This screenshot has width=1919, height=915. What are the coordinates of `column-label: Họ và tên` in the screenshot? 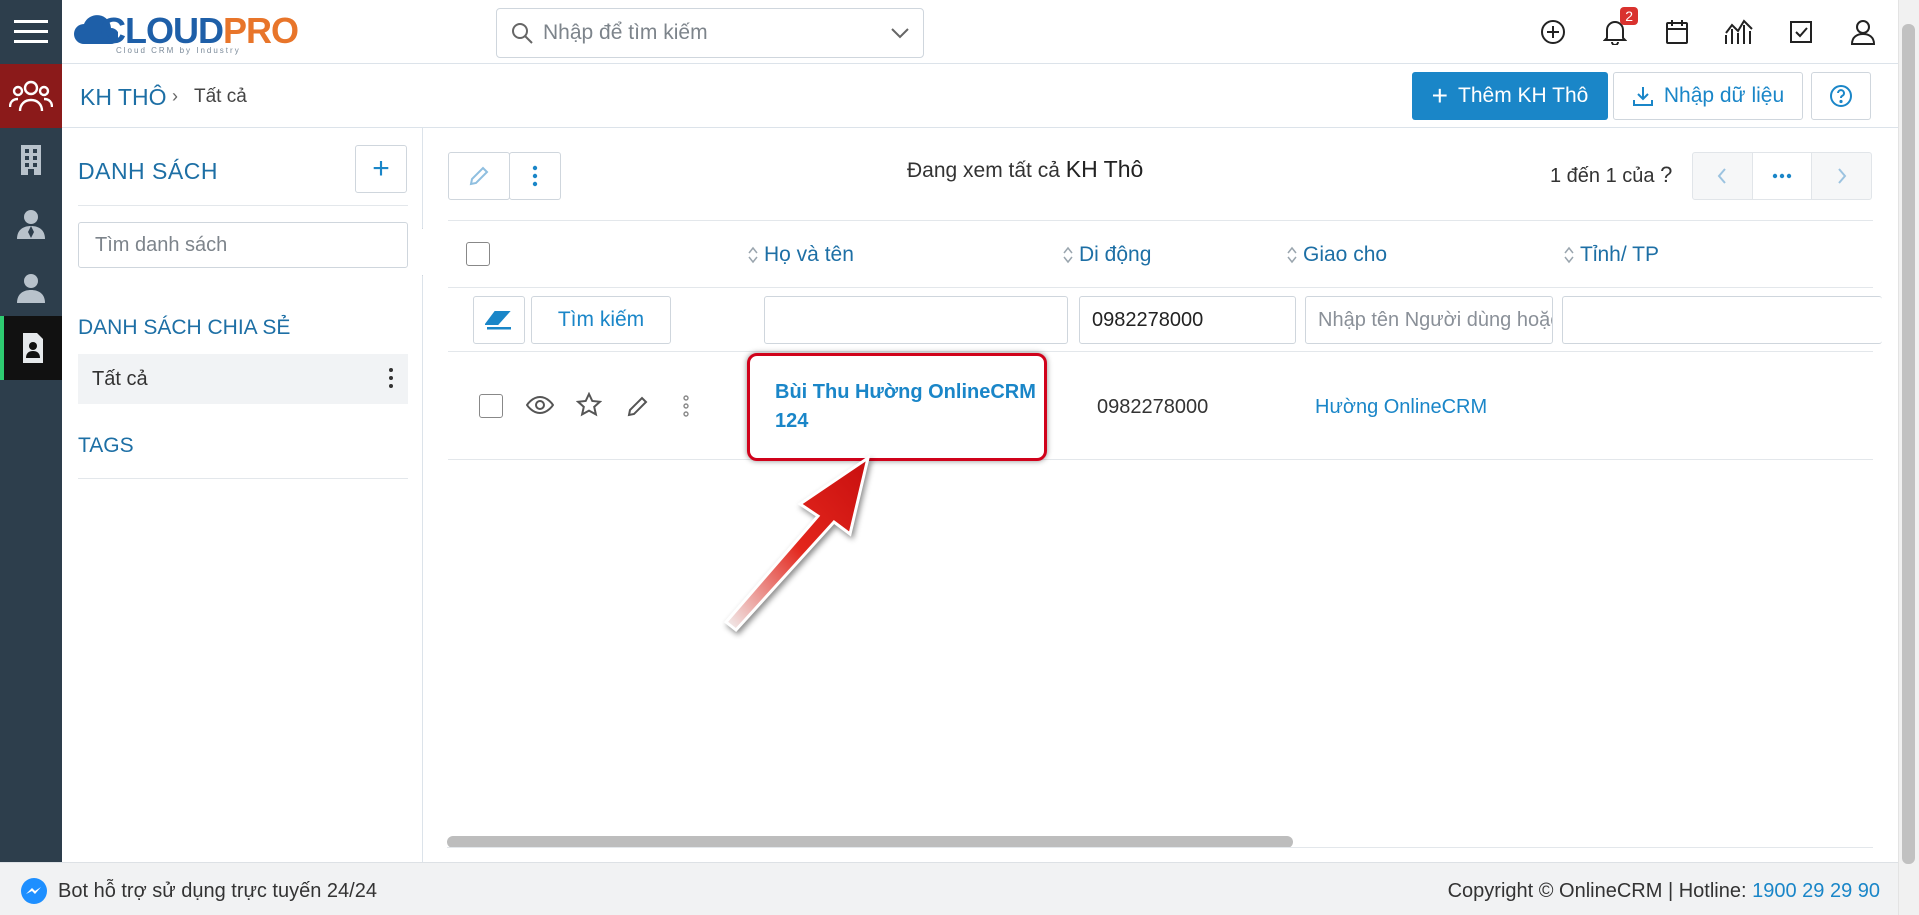 It's located at (809, 254).